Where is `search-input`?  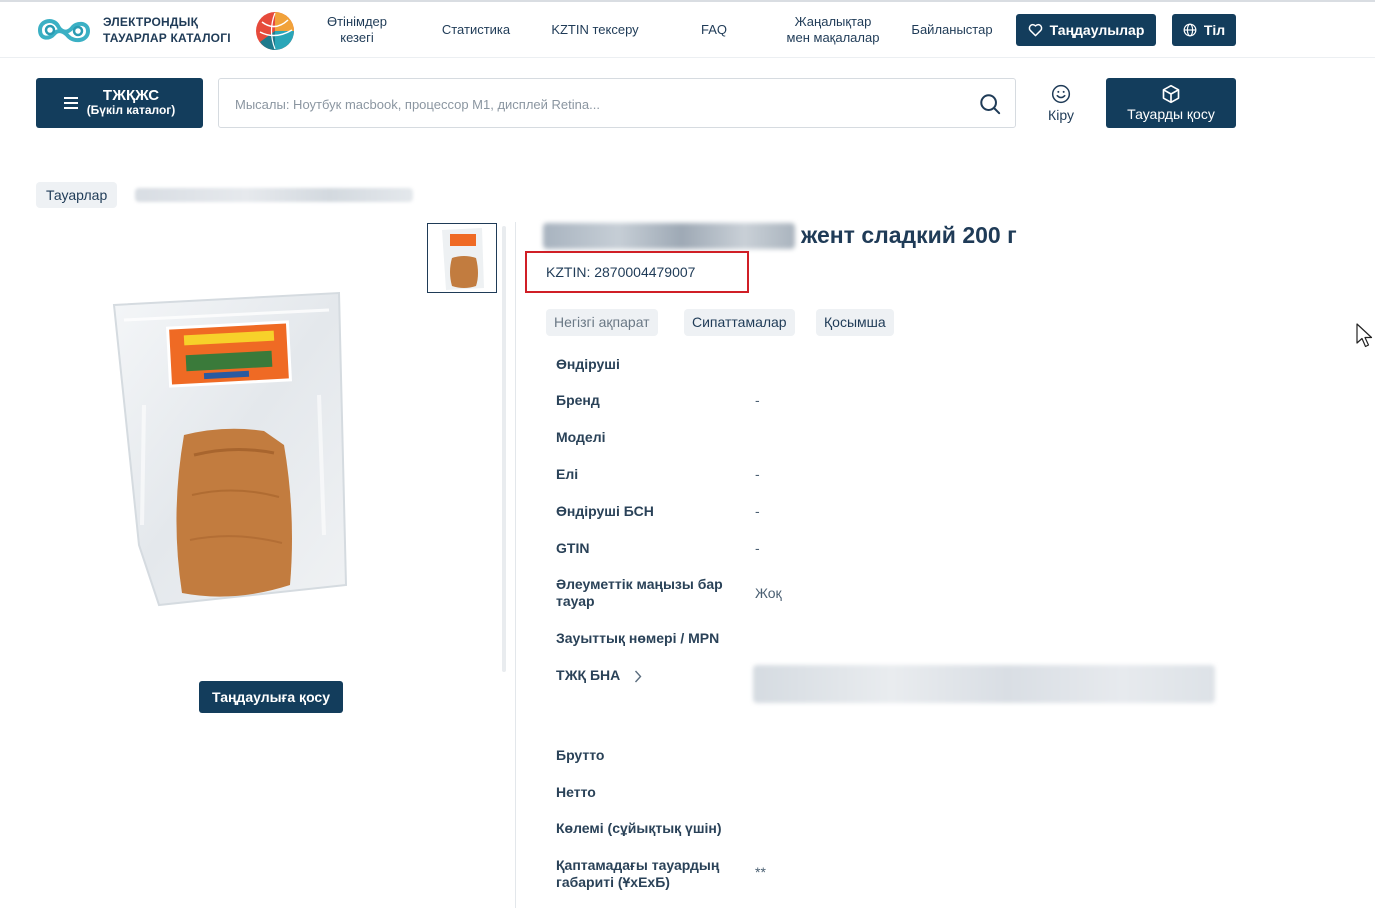
search-input is located at coordinates (595, 104).